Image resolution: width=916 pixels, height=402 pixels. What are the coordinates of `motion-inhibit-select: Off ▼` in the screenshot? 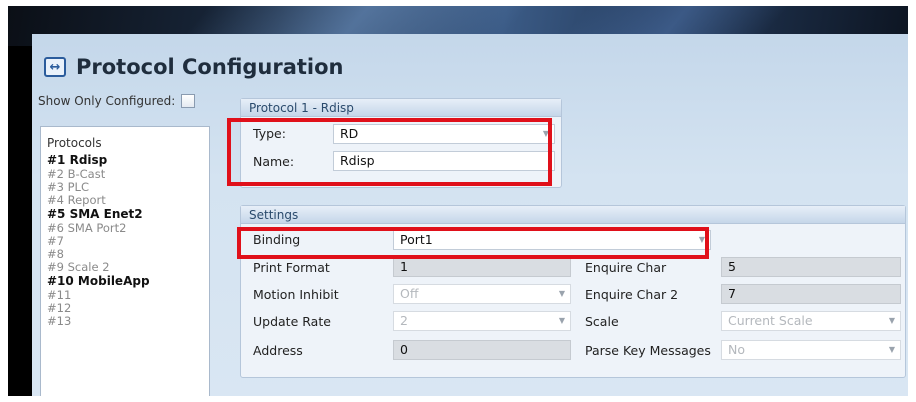 It's located at (482, 294).